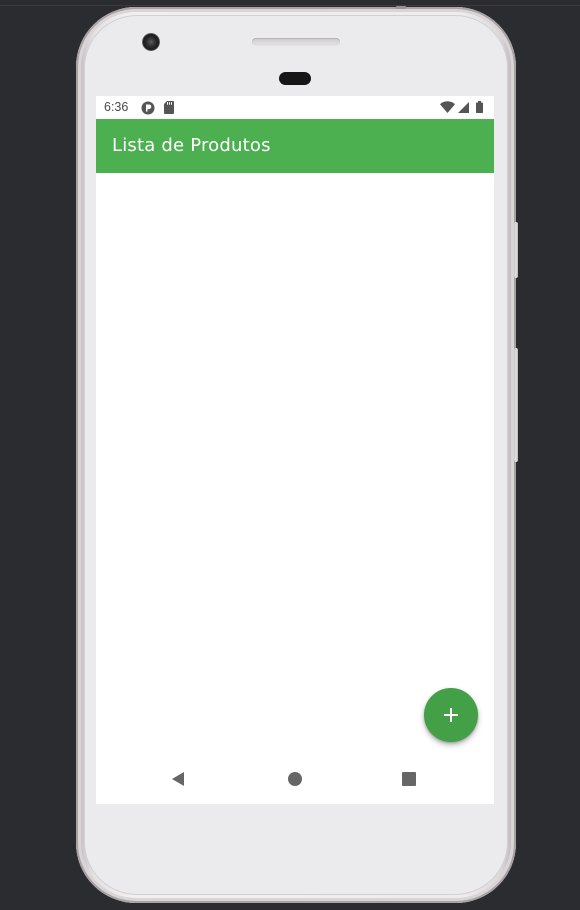 The image size is (580, 910). I want to click on wifi-icon, so click(447, 107).